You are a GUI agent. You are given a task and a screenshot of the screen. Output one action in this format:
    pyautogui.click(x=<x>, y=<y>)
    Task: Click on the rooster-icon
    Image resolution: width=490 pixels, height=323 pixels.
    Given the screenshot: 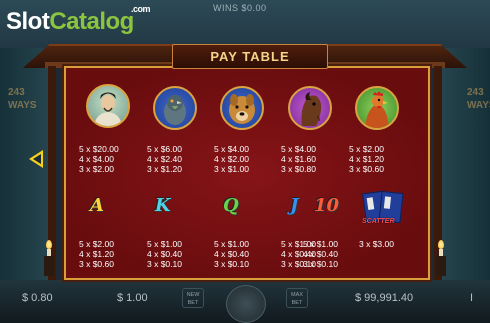 What is the action you would take?
    pyautogui.click(x=377, y=108)
    